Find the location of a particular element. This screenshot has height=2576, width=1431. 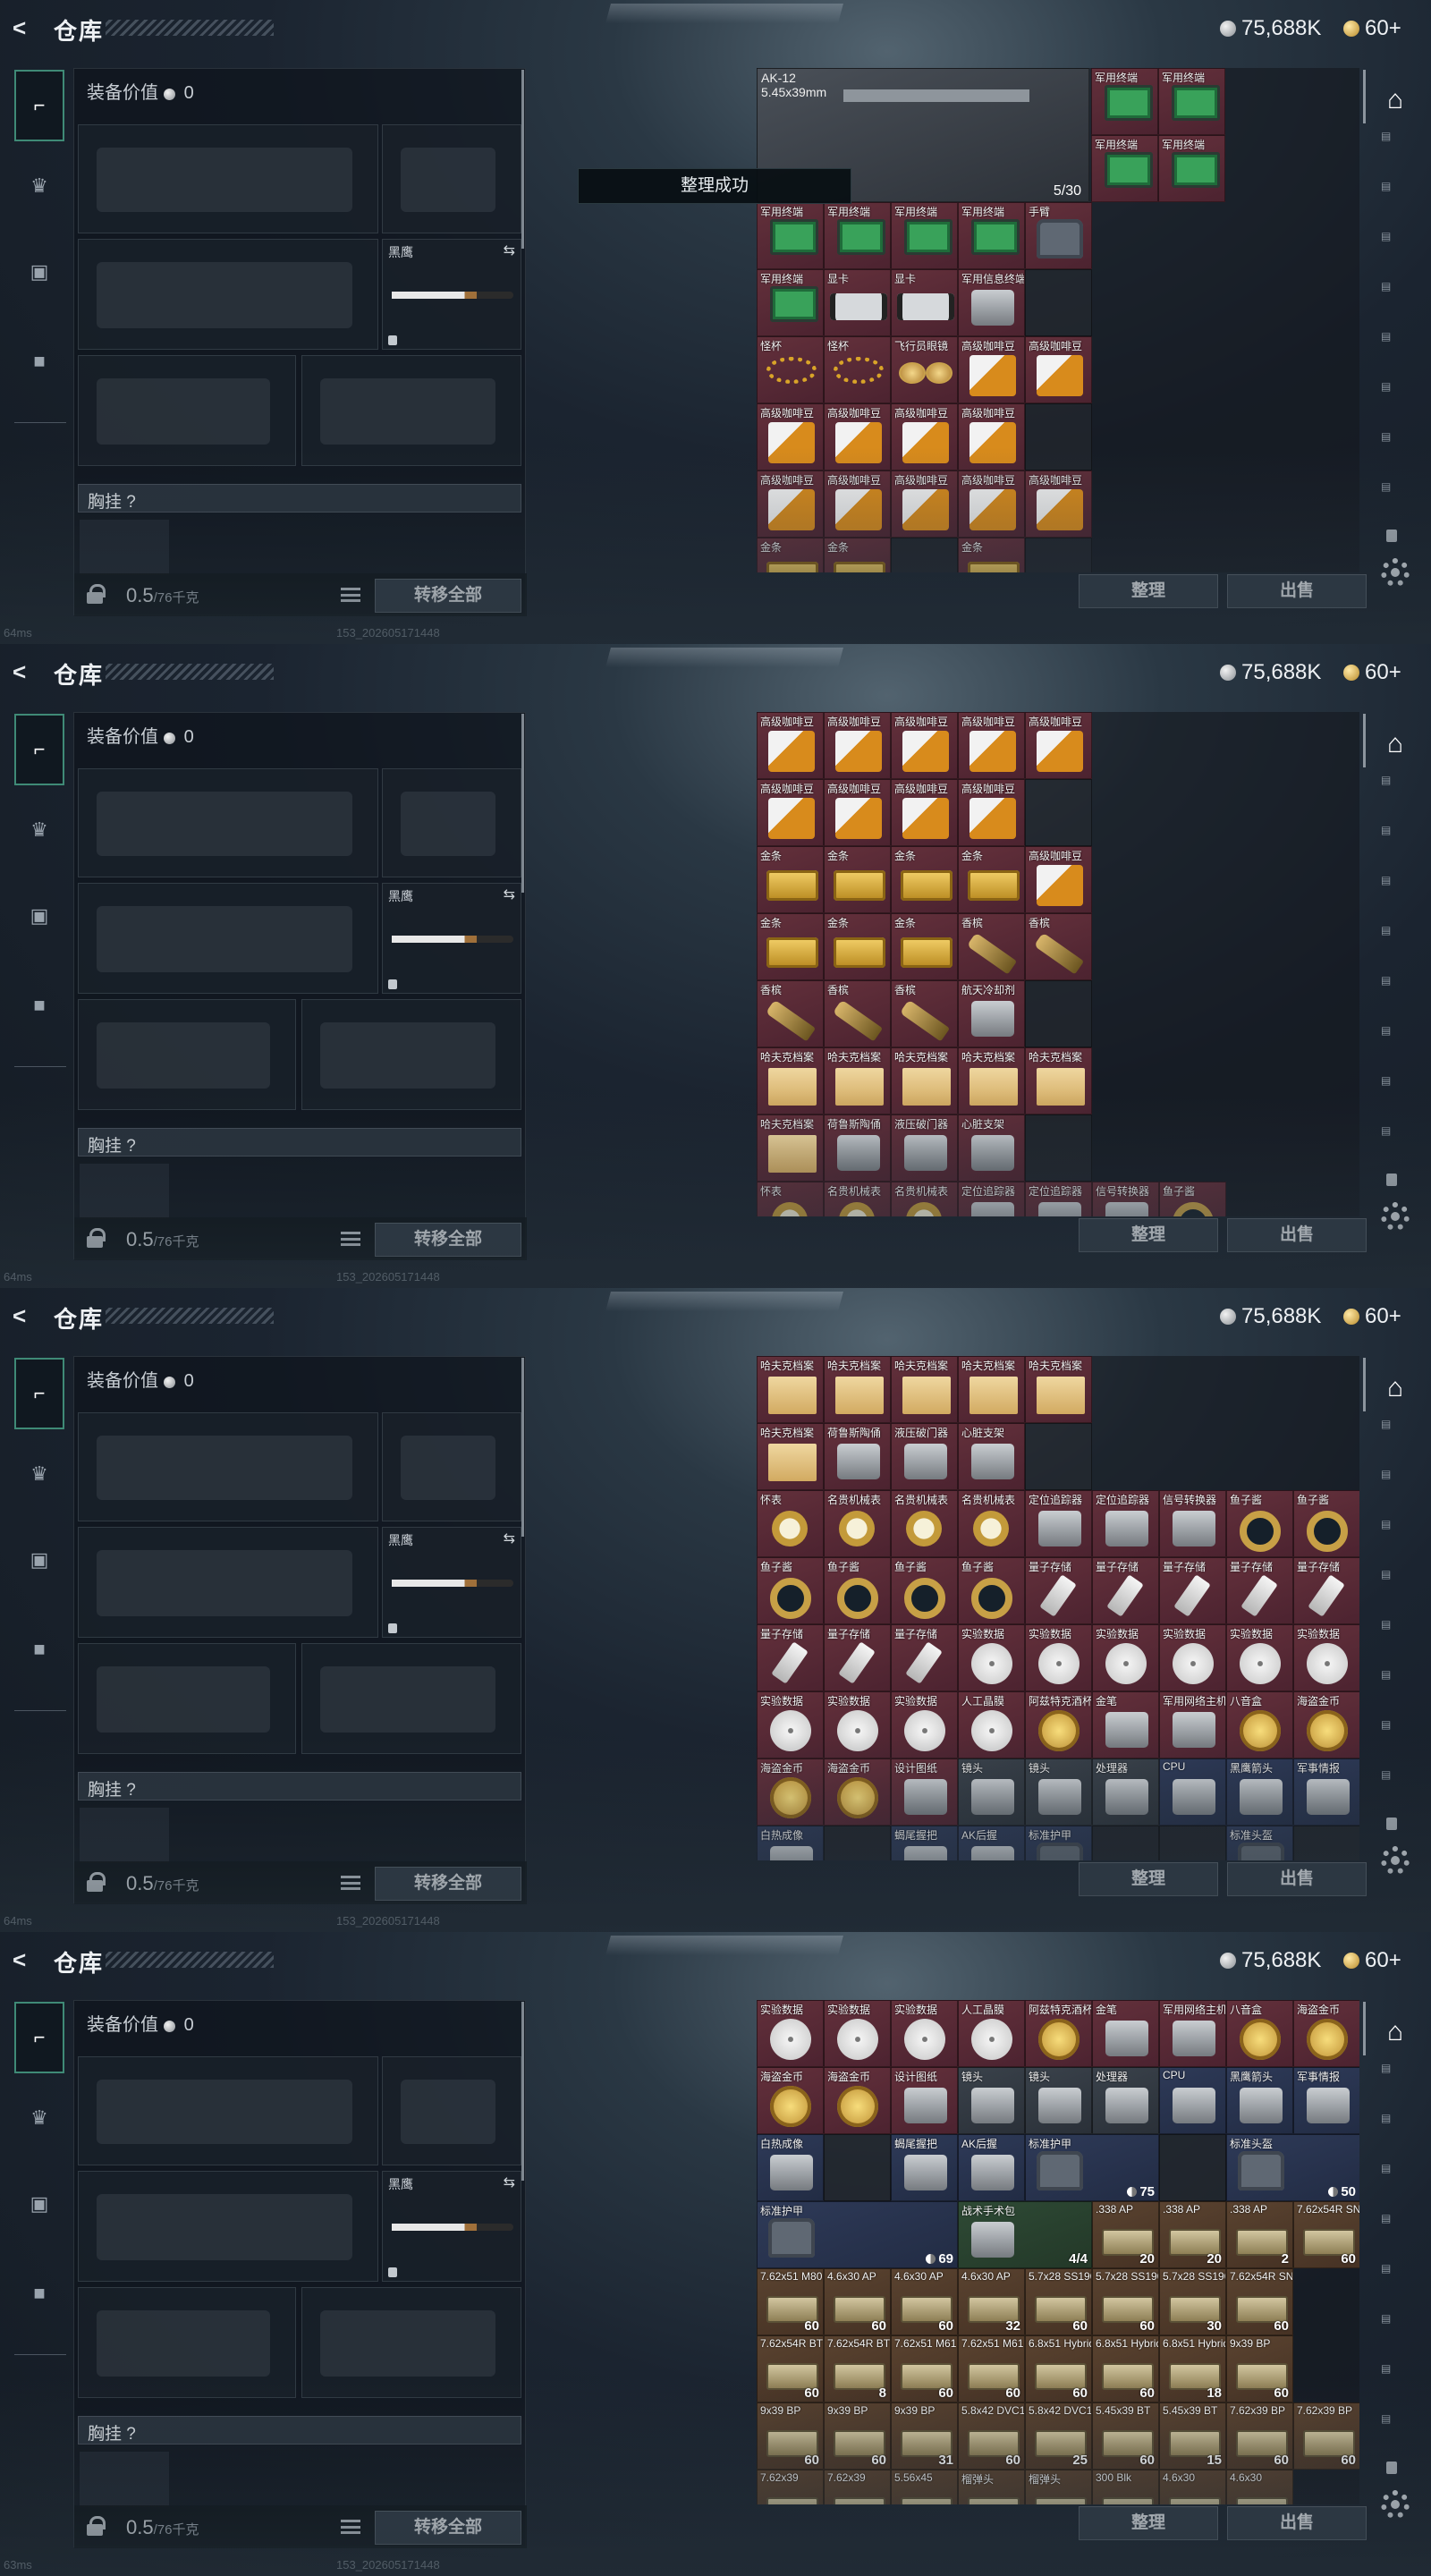

primary-weapon-slot is located at coordinates (228, 178).